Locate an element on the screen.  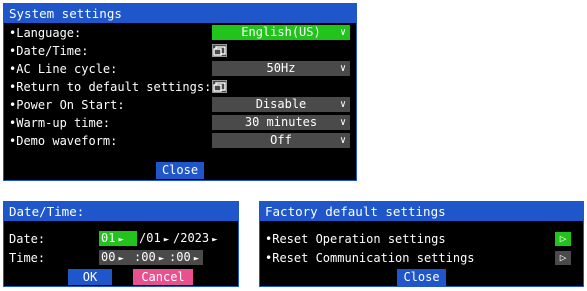
minute-value: :00 is located at coordinates (145, 257).